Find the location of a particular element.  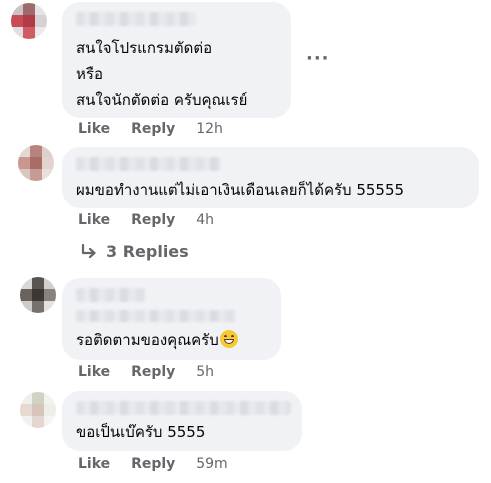

timestamp: 59m is located at coordinates (211, 464).